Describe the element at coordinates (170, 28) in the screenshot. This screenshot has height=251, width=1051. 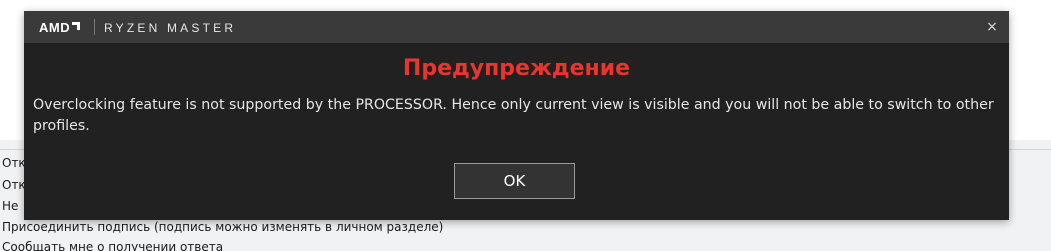
I see `app-title: RYZEN MASTER` at that location.